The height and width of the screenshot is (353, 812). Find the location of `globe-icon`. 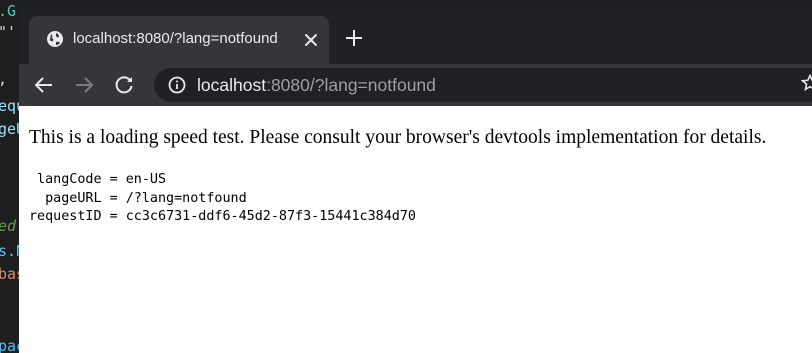

globe-icon is located at coordinates (55, 39).